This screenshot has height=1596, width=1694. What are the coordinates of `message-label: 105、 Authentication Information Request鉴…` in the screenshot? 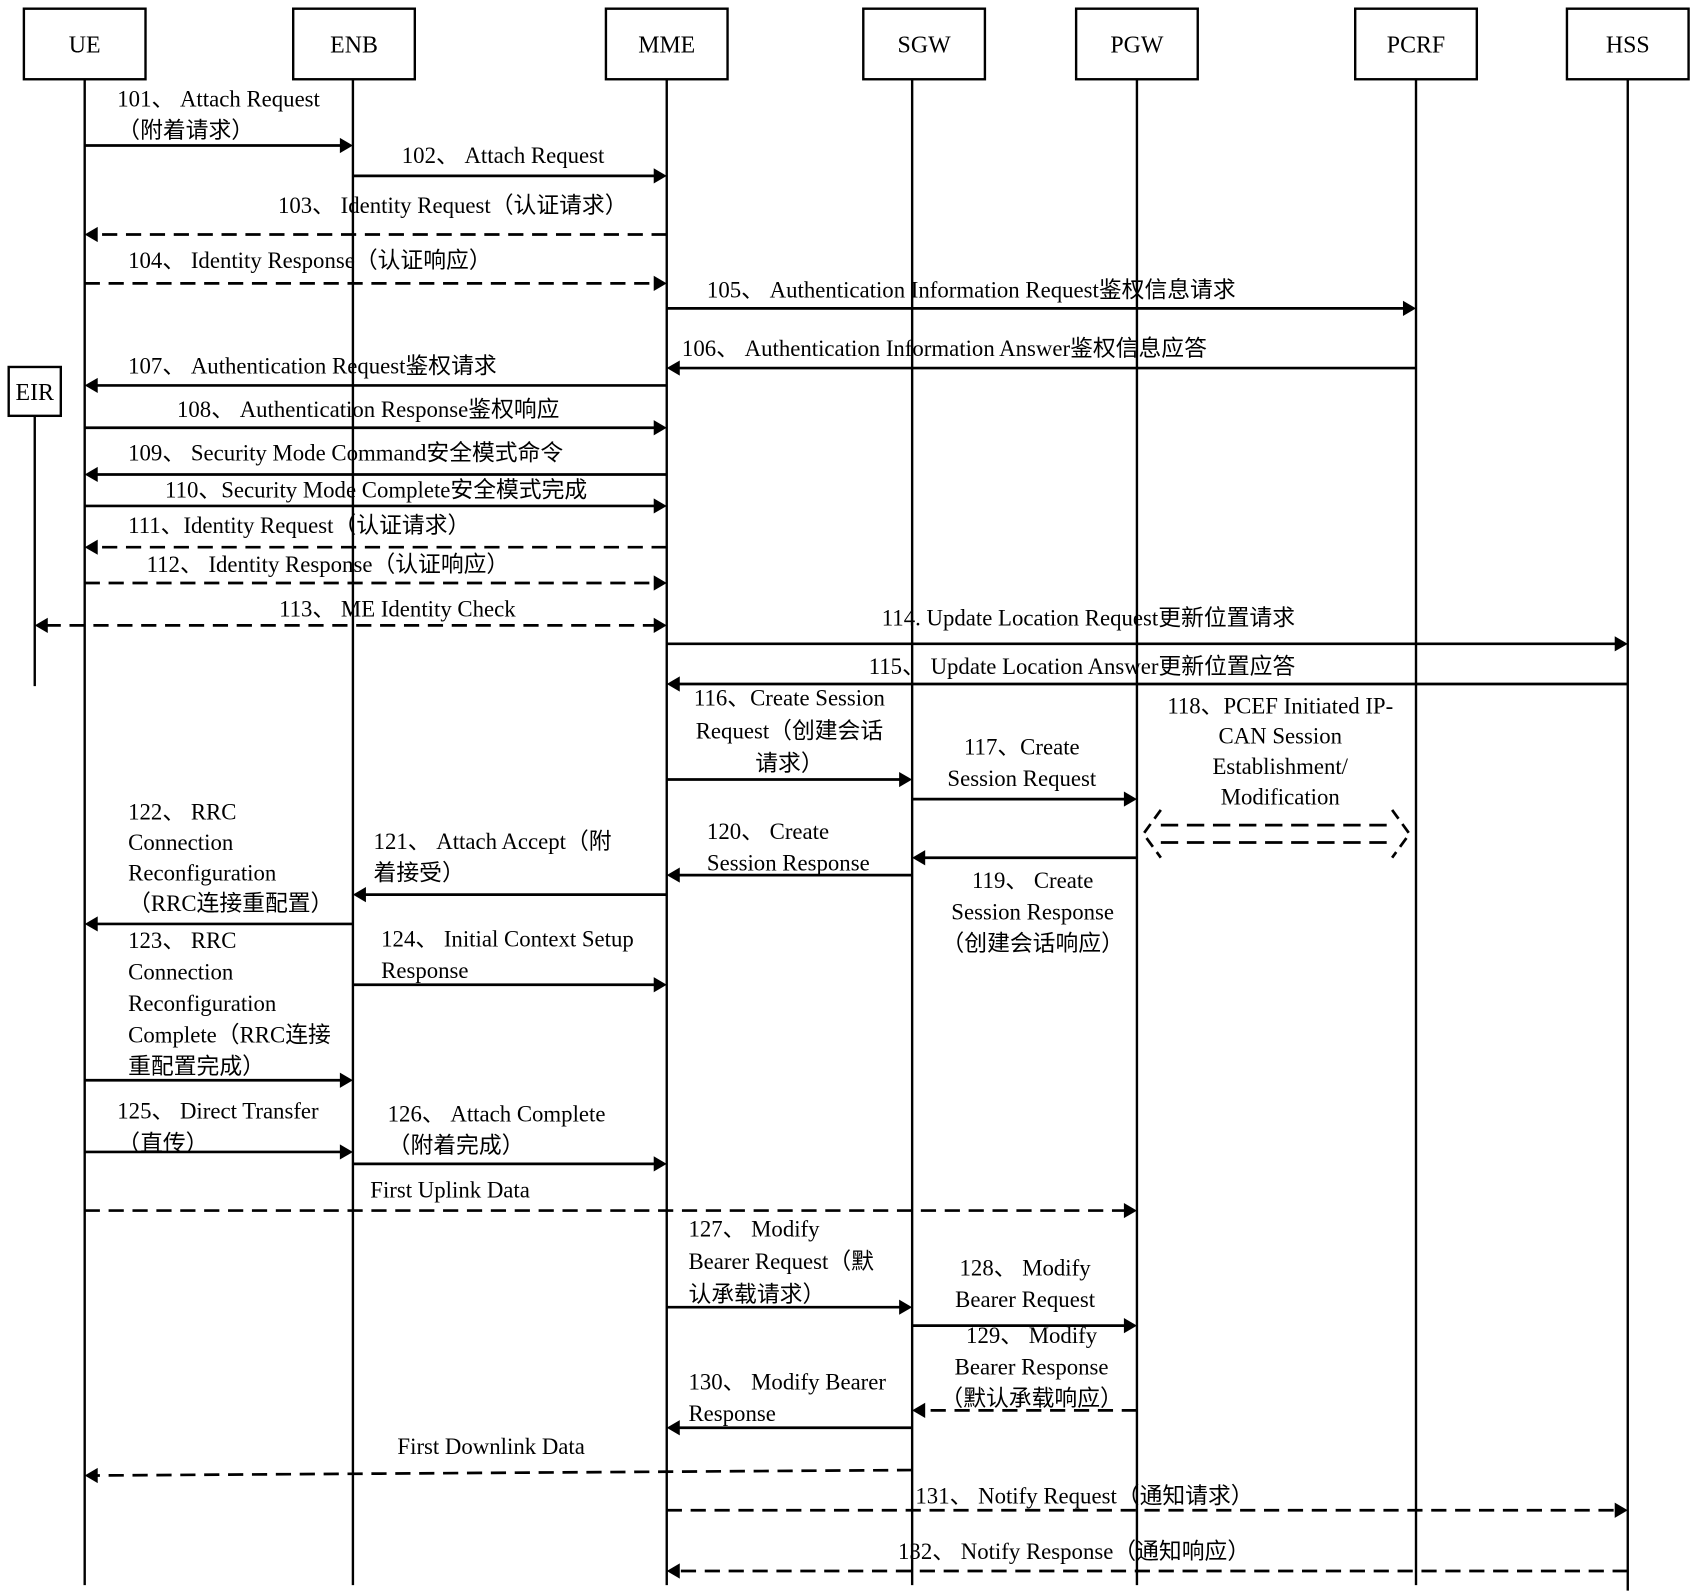 It's located at (971, 289).